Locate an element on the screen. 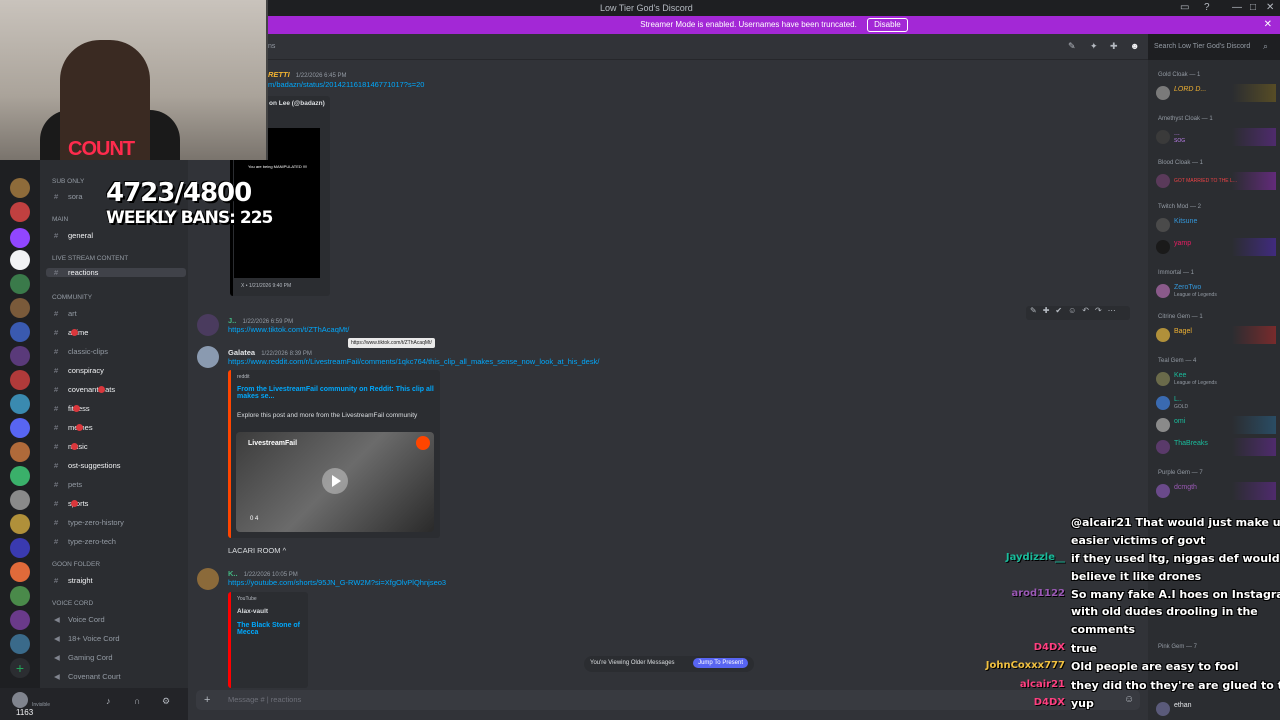  channel-type-zero-history: # type-zero-history is located at coordinates (89, 522).